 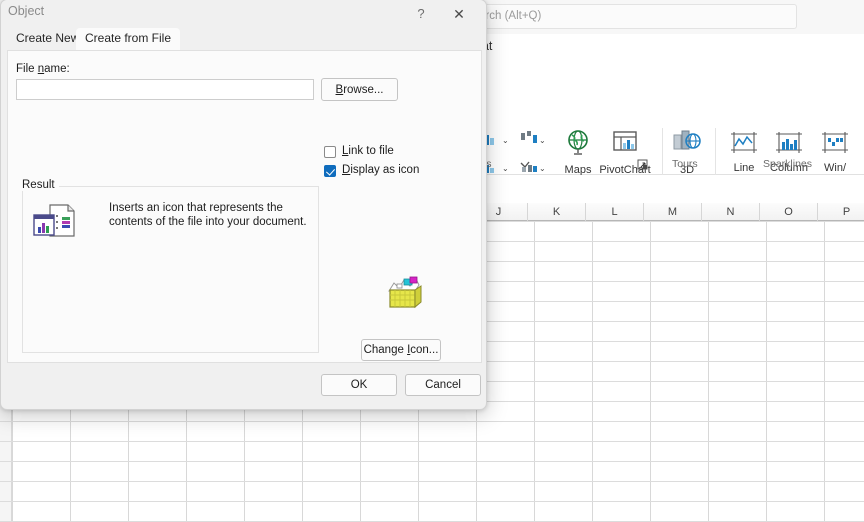 I want to click on package-box-icon, so click(x=404, y=293).